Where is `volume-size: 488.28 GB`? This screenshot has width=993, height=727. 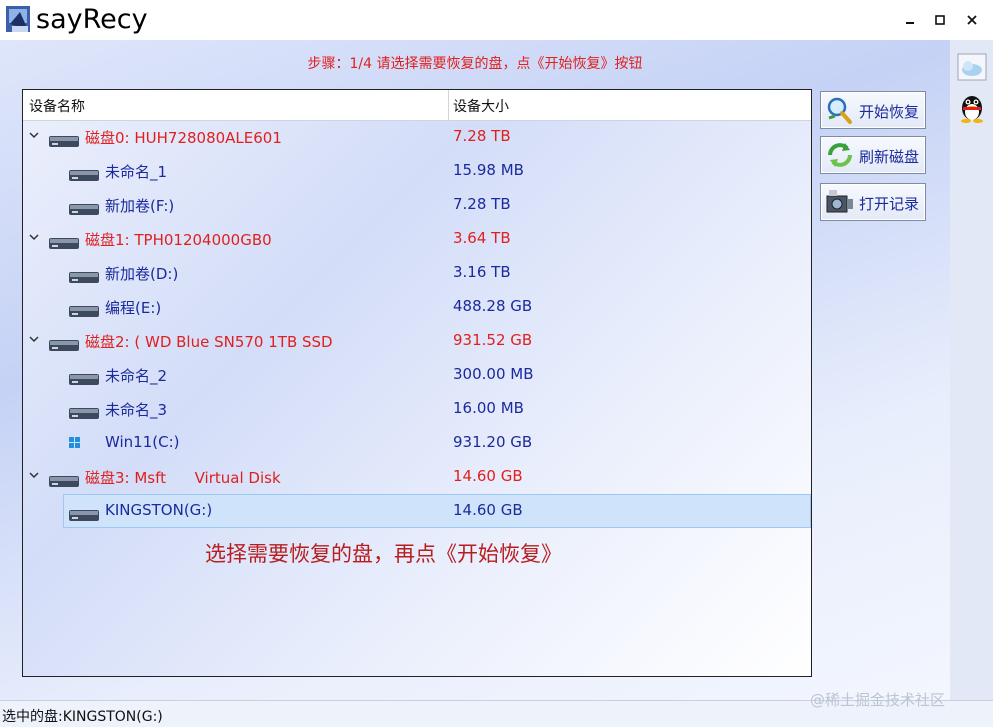 volume-size: 488.28 GB is located at coordinates (493, 306).